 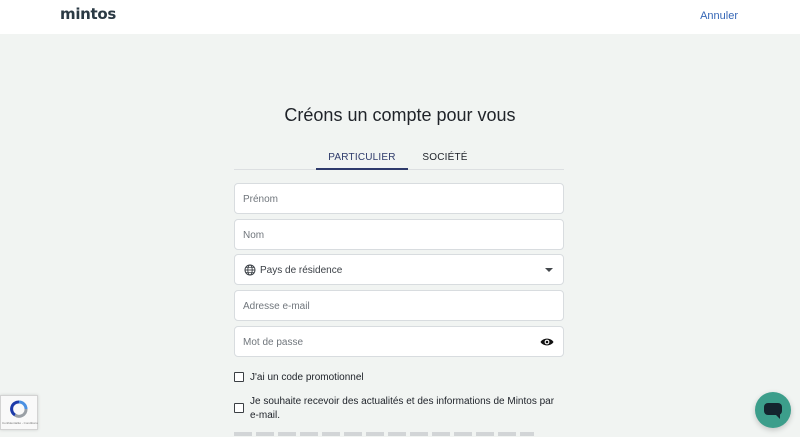 I want to click on first-name-placeholder: Prénom, so click(x=261, y=199).